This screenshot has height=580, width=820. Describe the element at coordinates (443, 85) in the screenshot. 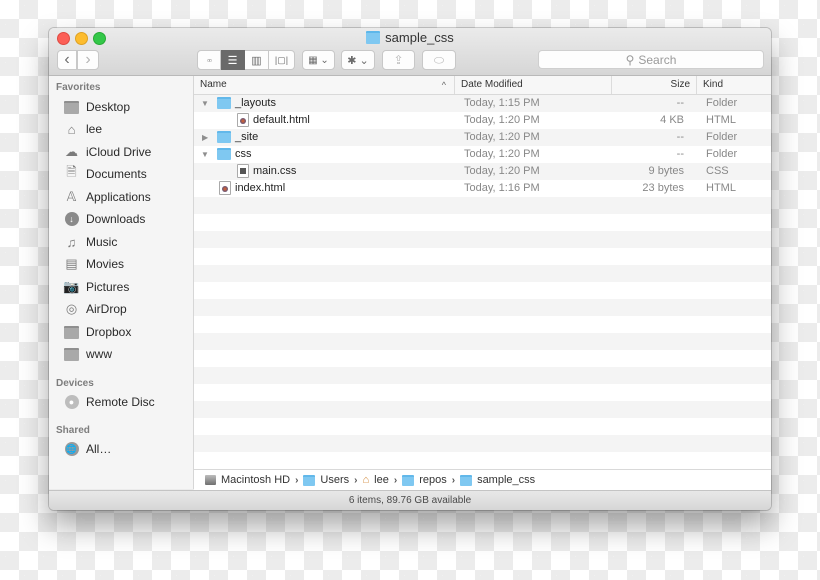

I see `sort-ascending-icon: ^` at that location.